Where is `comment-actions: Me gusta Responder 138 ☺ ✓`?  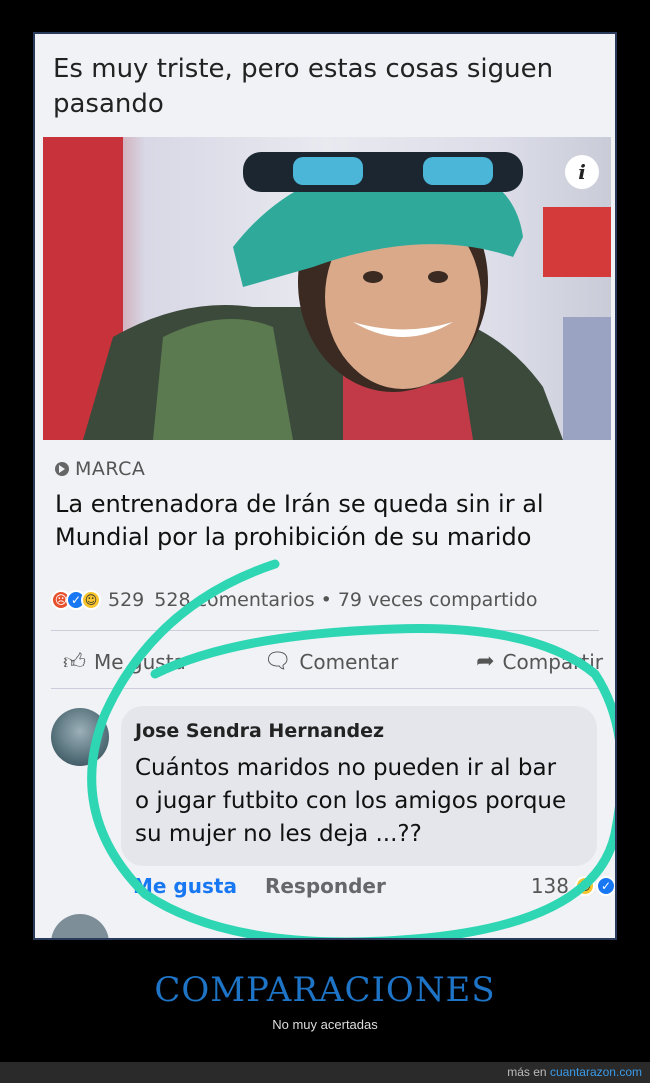
comment-actions: Me gusta Responder 138 ☺ ✓ is located at coordinates (374, 886).